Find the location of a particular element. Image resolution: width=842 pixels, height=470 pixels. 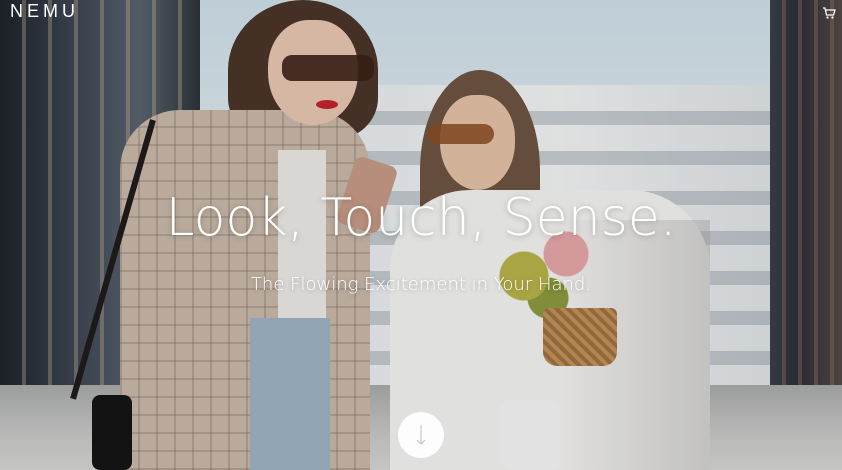

scroll-down-button is located at coordinates (421, 435).